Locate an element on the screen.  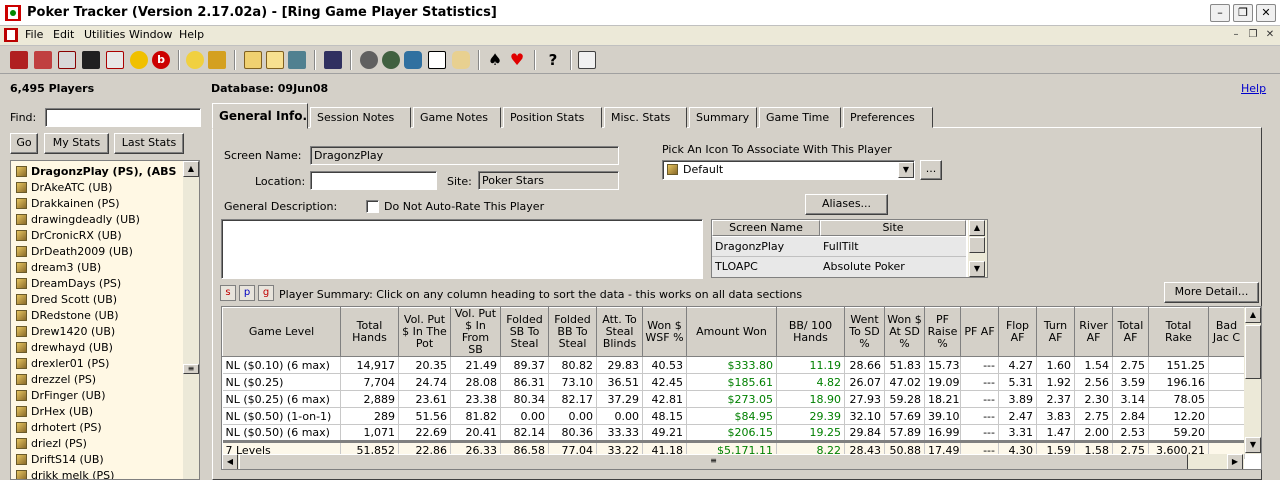
minimize-icon: – is located at coordinates (1220, 13).